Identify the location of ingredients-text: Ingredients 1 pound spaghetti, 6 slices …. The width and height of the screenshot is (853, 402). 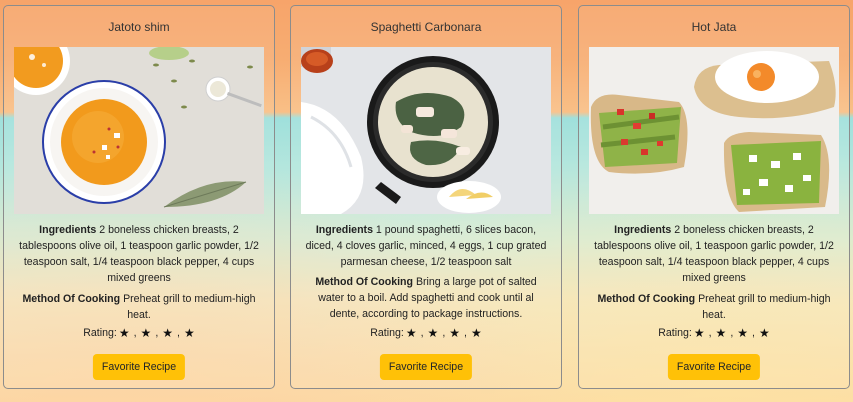
(426, 246).